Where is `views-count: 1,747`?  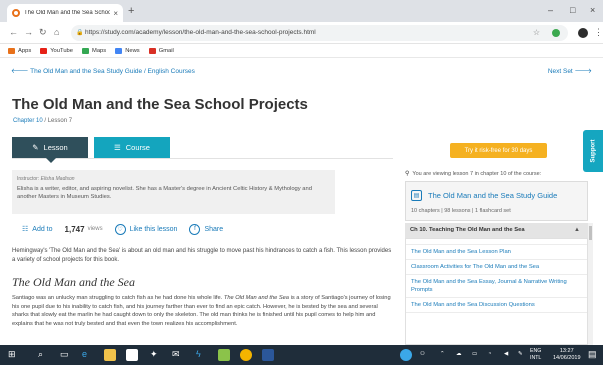
views-count: 1,747 is located at coordinates (74, 229).